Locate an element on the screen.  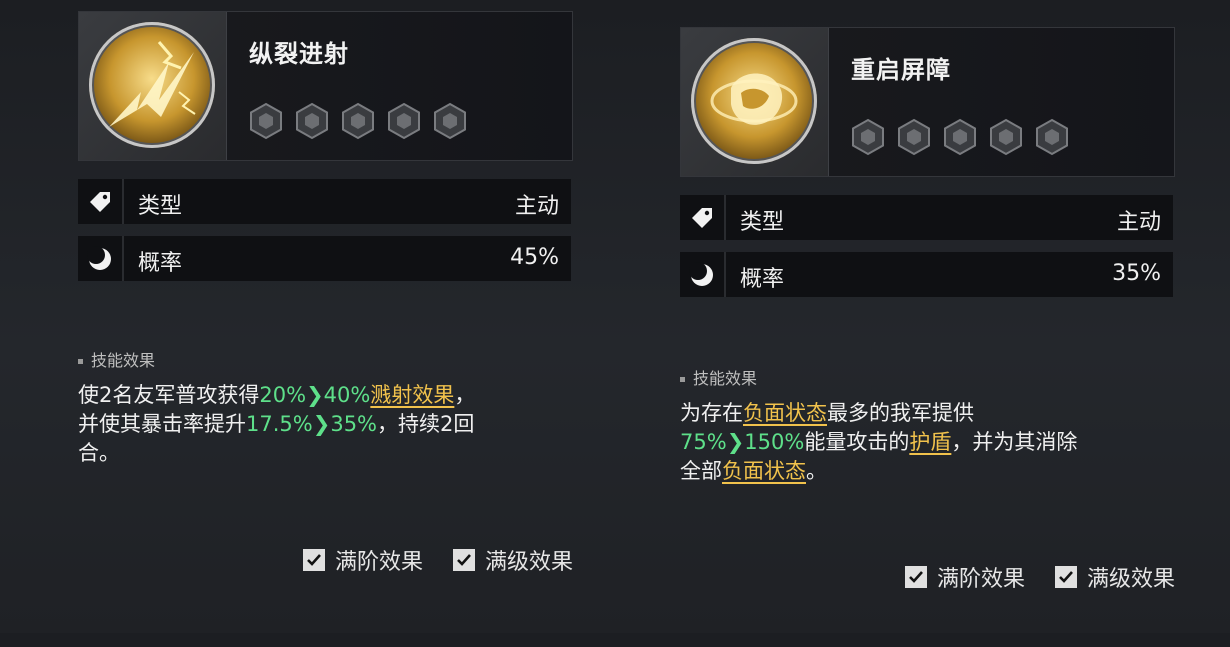
shield-globe-icon is located at coordinates (754, 101).